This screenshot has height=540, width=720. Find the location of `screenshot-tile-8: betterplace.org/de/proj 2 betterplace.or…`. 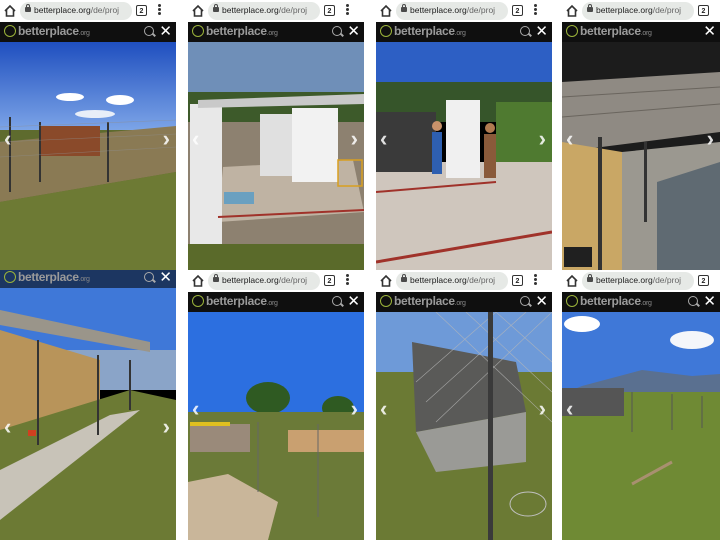

screenshot-tile-8: betterplace.org/de/proj 2 betterplace.or… is located at coordinates (641, 405).